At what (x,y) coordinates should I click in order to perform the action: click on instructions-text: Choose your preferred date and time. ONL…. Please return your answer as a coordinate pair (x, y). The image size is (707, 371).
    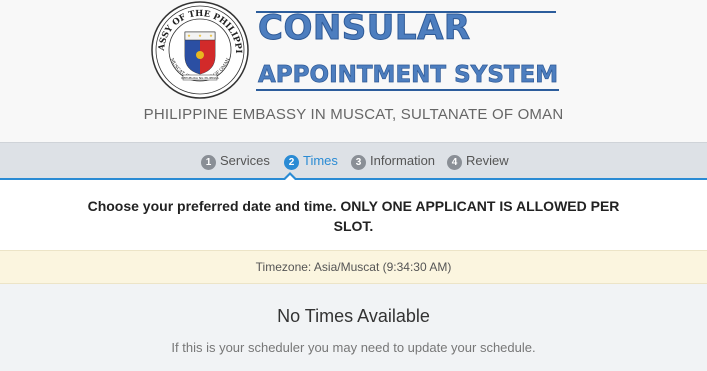
    Looking at the image, I should click on (353, 216).